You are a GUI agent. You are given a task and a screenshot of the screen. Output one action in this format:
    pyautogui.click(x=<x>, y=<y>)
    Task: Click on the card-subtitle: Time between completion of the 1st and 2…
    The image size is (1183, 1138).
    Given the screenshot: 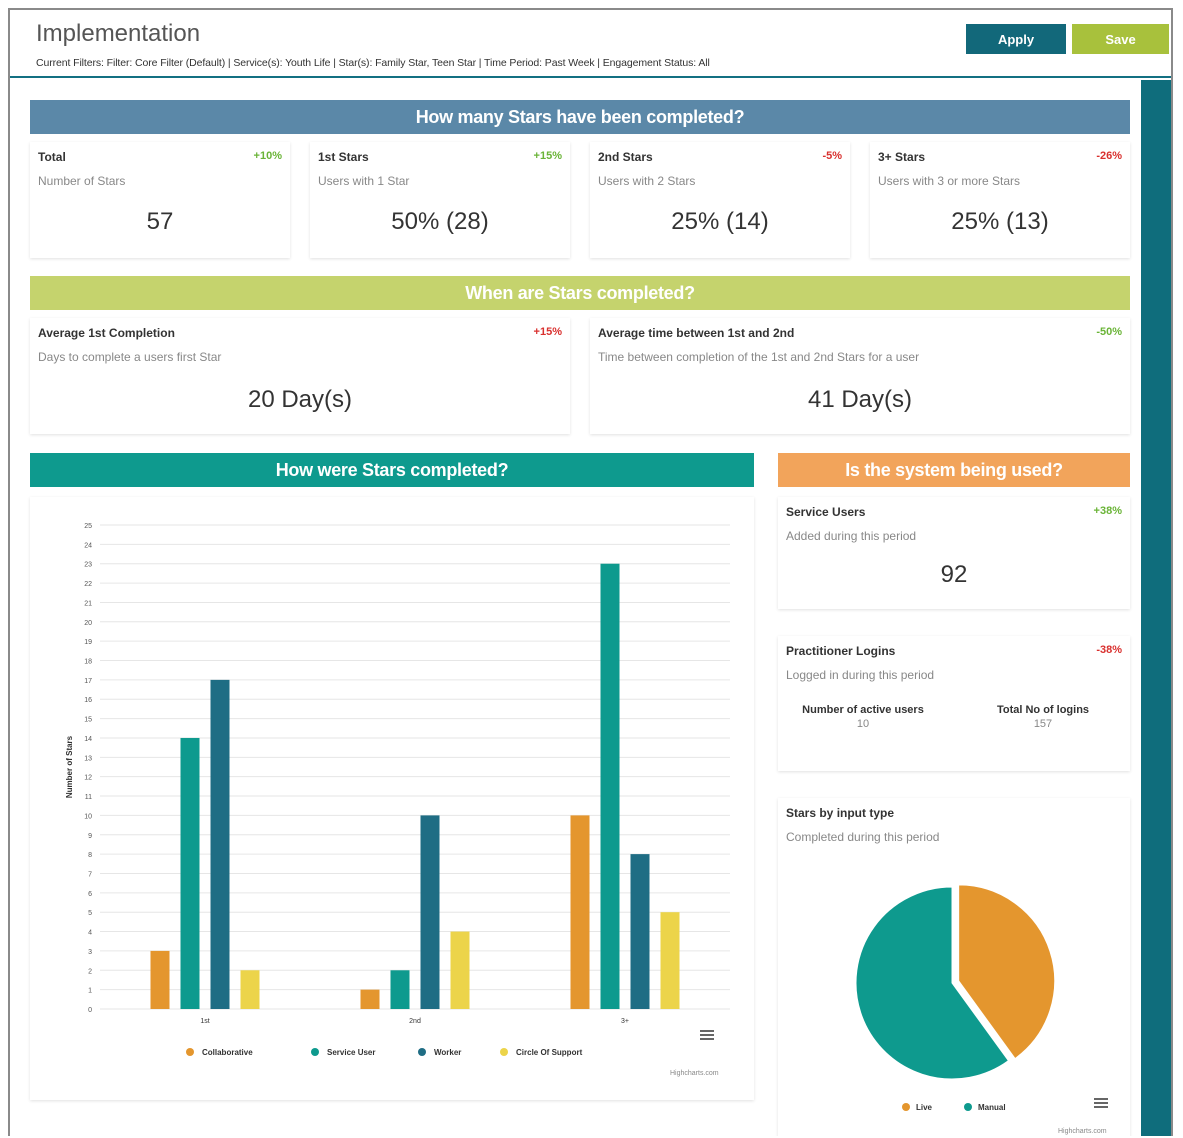 What is the action you would take?
    pyautogui.click(x=759, y=357)
    